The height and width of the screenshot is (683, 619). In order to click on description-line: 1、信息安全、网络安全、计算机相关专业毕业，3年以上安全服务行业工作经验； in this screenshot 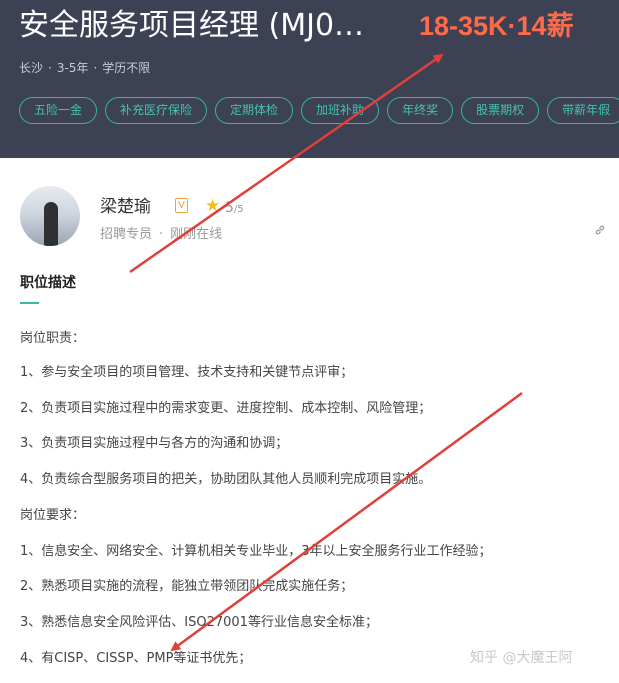, I will do `click(256, 551)`.